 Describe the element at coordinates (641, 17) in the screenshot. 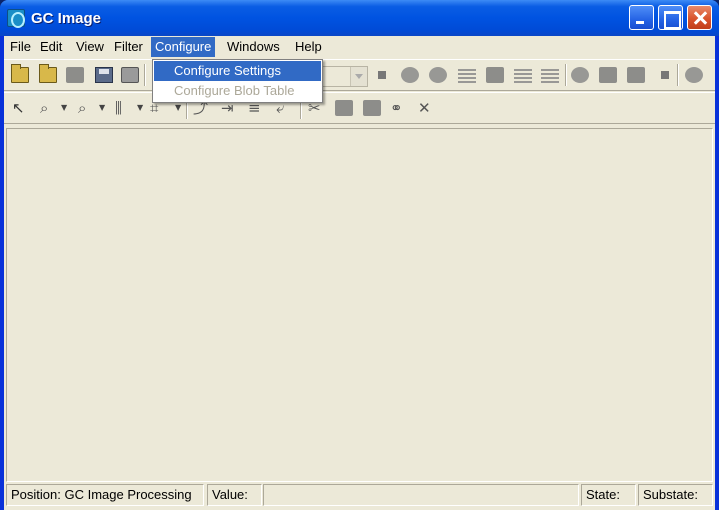

I see `minimize-button` at that location.